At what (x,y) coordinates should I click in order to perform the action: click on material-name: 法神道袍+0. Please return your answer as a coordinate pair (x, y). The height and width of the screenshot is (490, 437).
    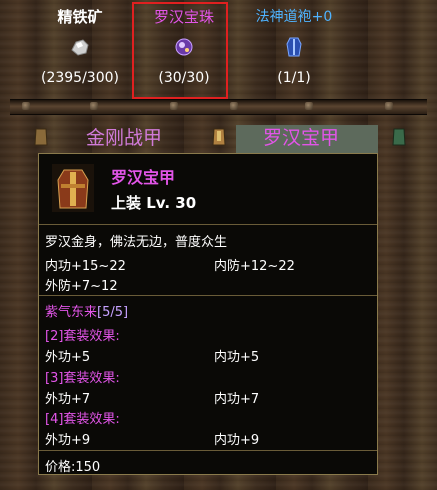
    Looking at the image, I should click on (294, 17).